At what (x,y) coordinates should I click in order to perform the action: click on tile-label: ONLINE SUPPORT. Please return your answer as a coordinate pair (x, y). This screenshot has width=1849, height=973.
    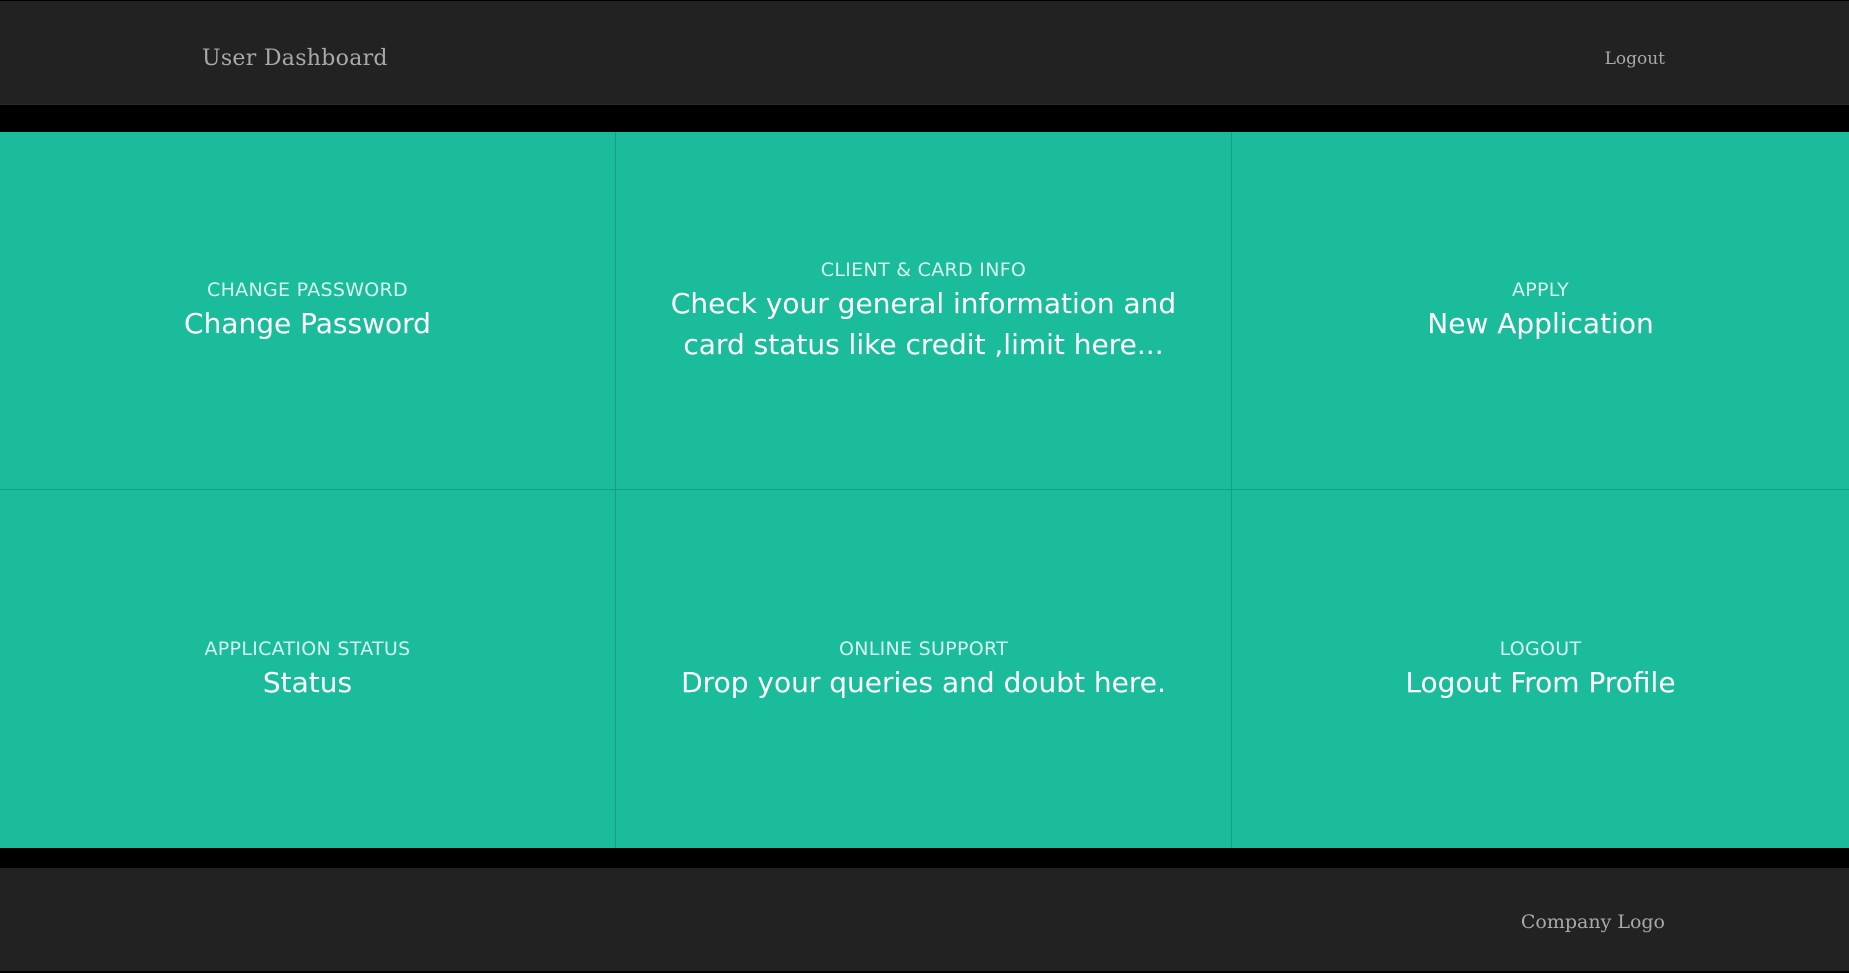
    Looking at the image, I should click on (923, 648).